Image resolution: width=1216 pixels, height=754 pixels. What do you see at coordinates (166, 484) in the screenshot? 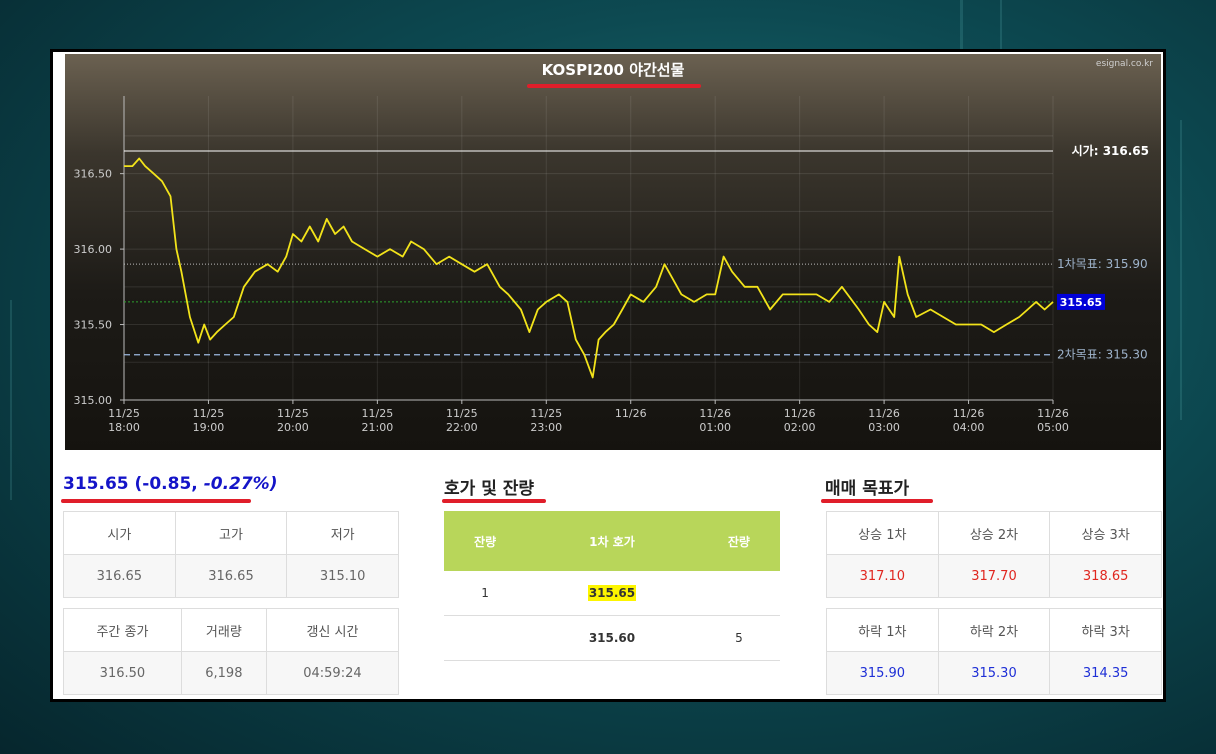
I see `price-change: (-0.85,` at bounding box center [166, 484].